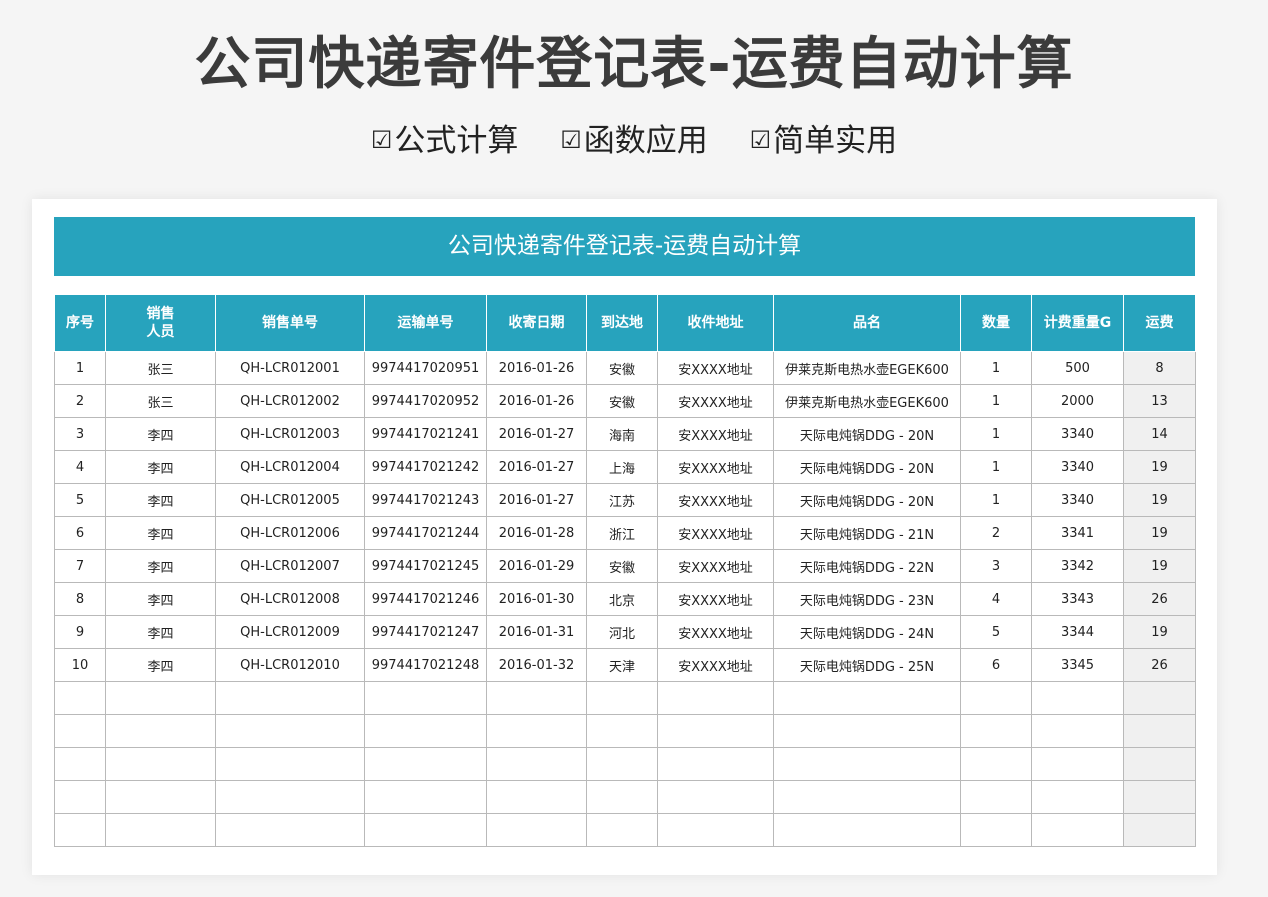 This screenshot has height=897, width=1268. What do you see at coordinates (425, 368) in the screenshot?
I see `cell-tracking-no: 9974417020951` at bounding box center [425, 368].